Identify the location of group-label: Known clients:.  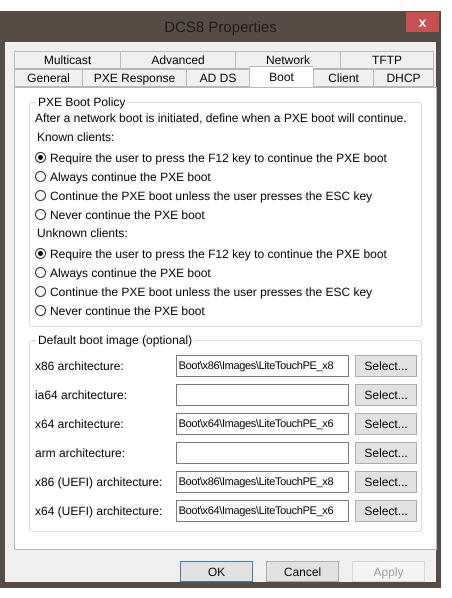
(76, 137).